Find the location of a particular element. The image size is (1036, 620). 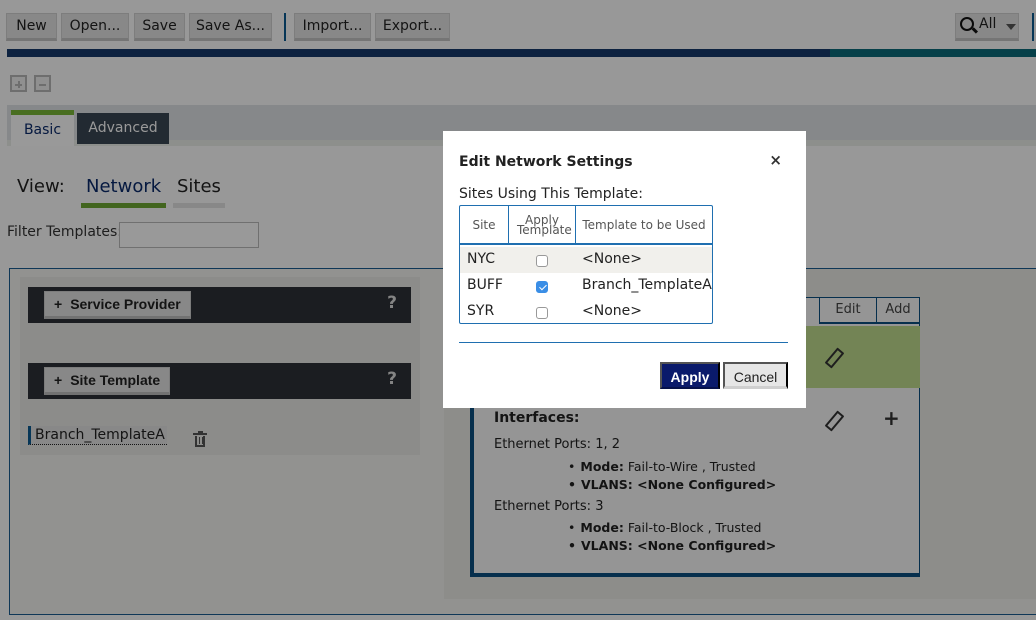

cancel-button: Cancel is located at coordinates (755, 375).